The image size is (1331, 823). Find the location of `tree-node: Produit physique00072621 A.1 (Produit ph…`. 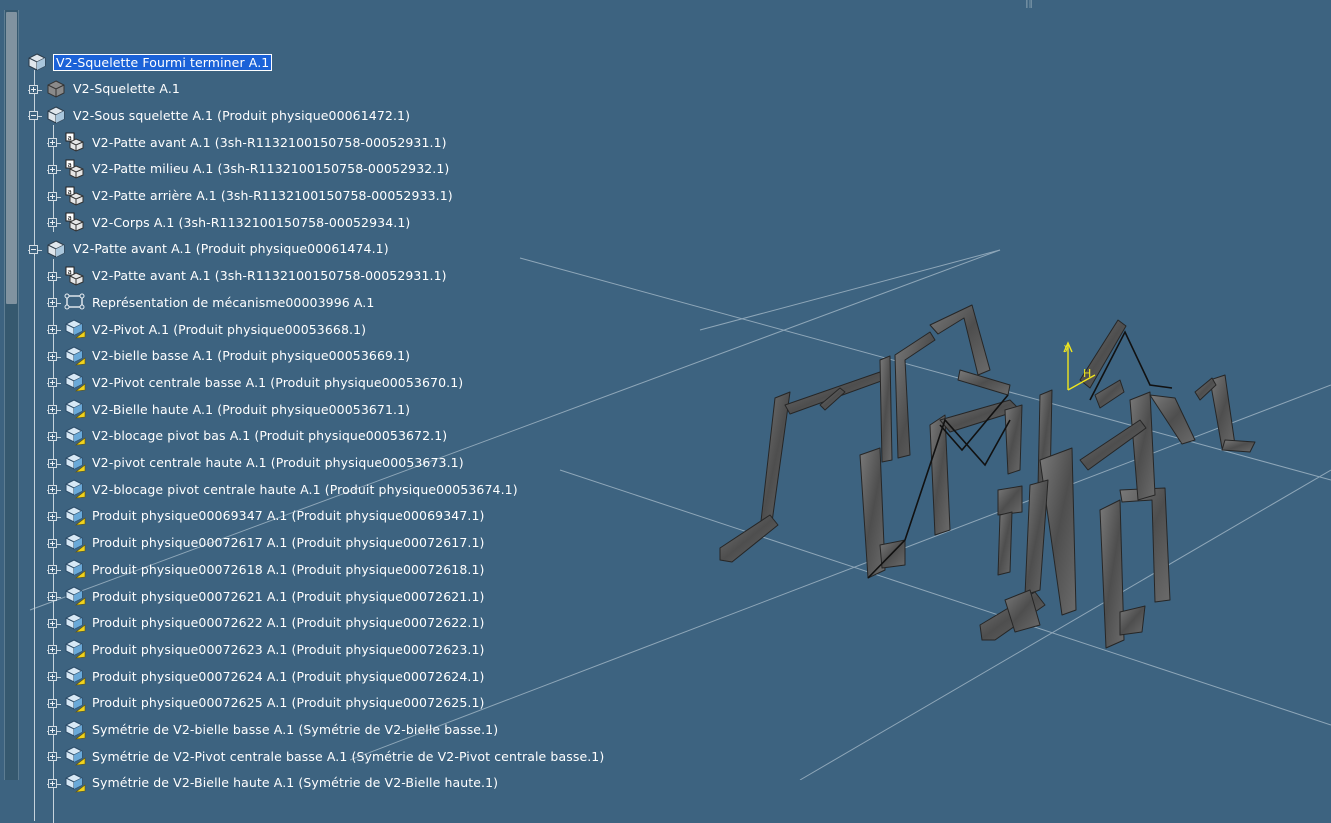

tree-node: Produit physique00072621 A.1 (Produit ph… is located at coordinates (274, 596).